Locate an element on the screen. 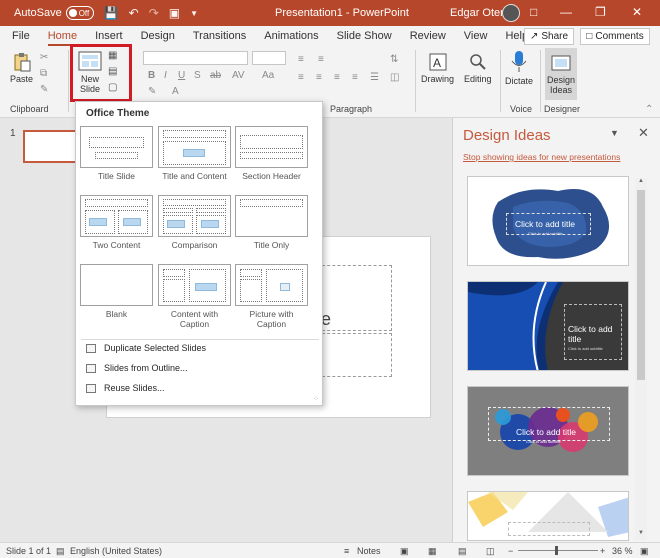 The width and height of the screenshot is (660, 558). smartart-icon: ◫ is located at coordinates (394, 77).